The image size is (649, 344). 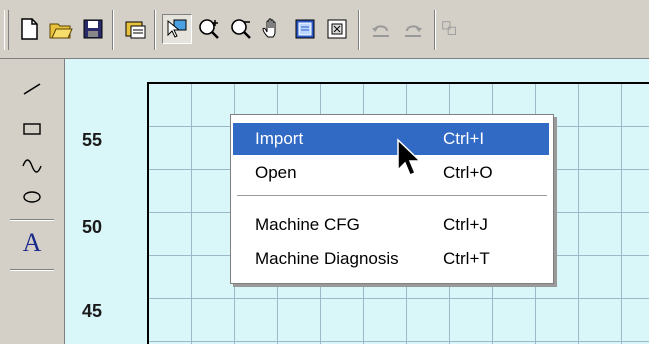 I want to click on menu-item-label: Machine CFG, so click(x=307, y=224).